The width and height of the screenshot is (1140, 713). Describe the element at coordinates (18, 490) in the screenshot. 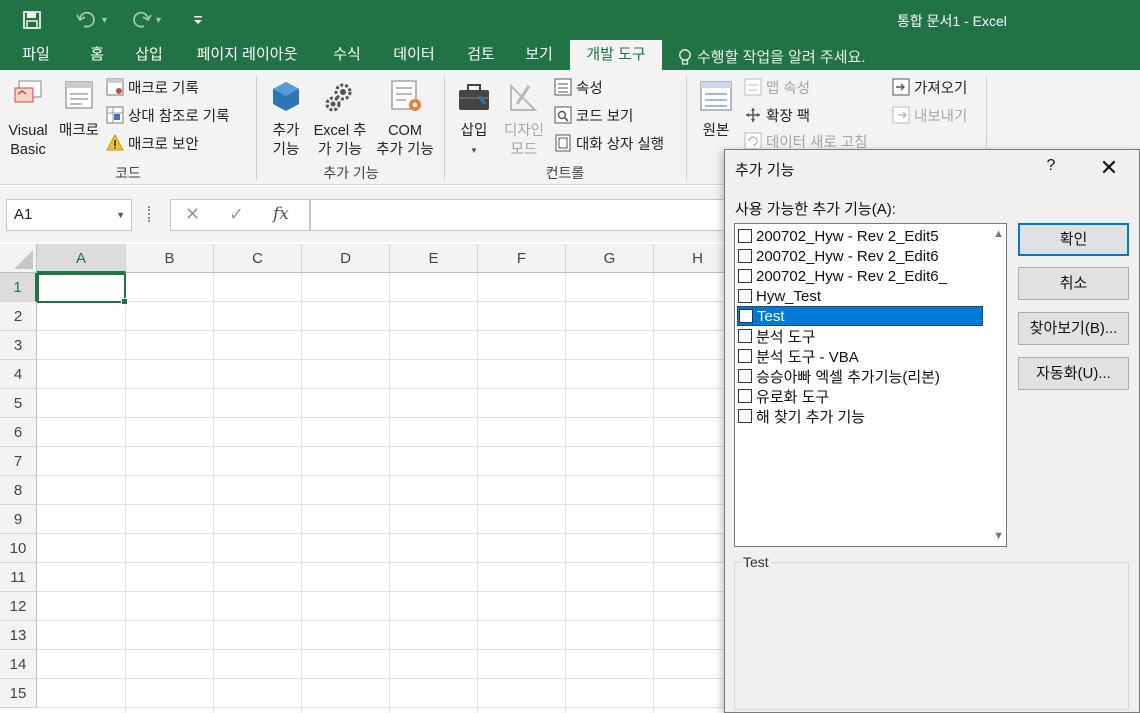

I see `row-header-8: 8` at that location.